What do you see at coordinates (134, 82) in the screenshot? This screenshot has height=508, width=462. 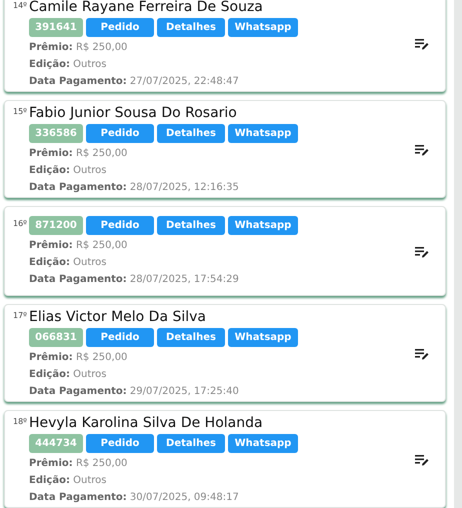 I see `info-line: Data Pagamento: 27/07/2025, 22:48:47` at bounding box center [134, 82].